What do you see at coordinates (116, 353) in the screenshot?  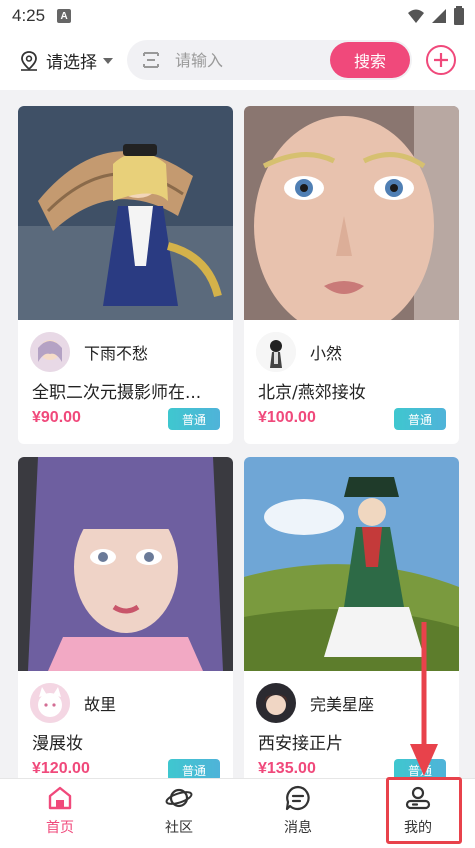 I see `author-name: 下雨不愁` at bounding box center [116, 353].